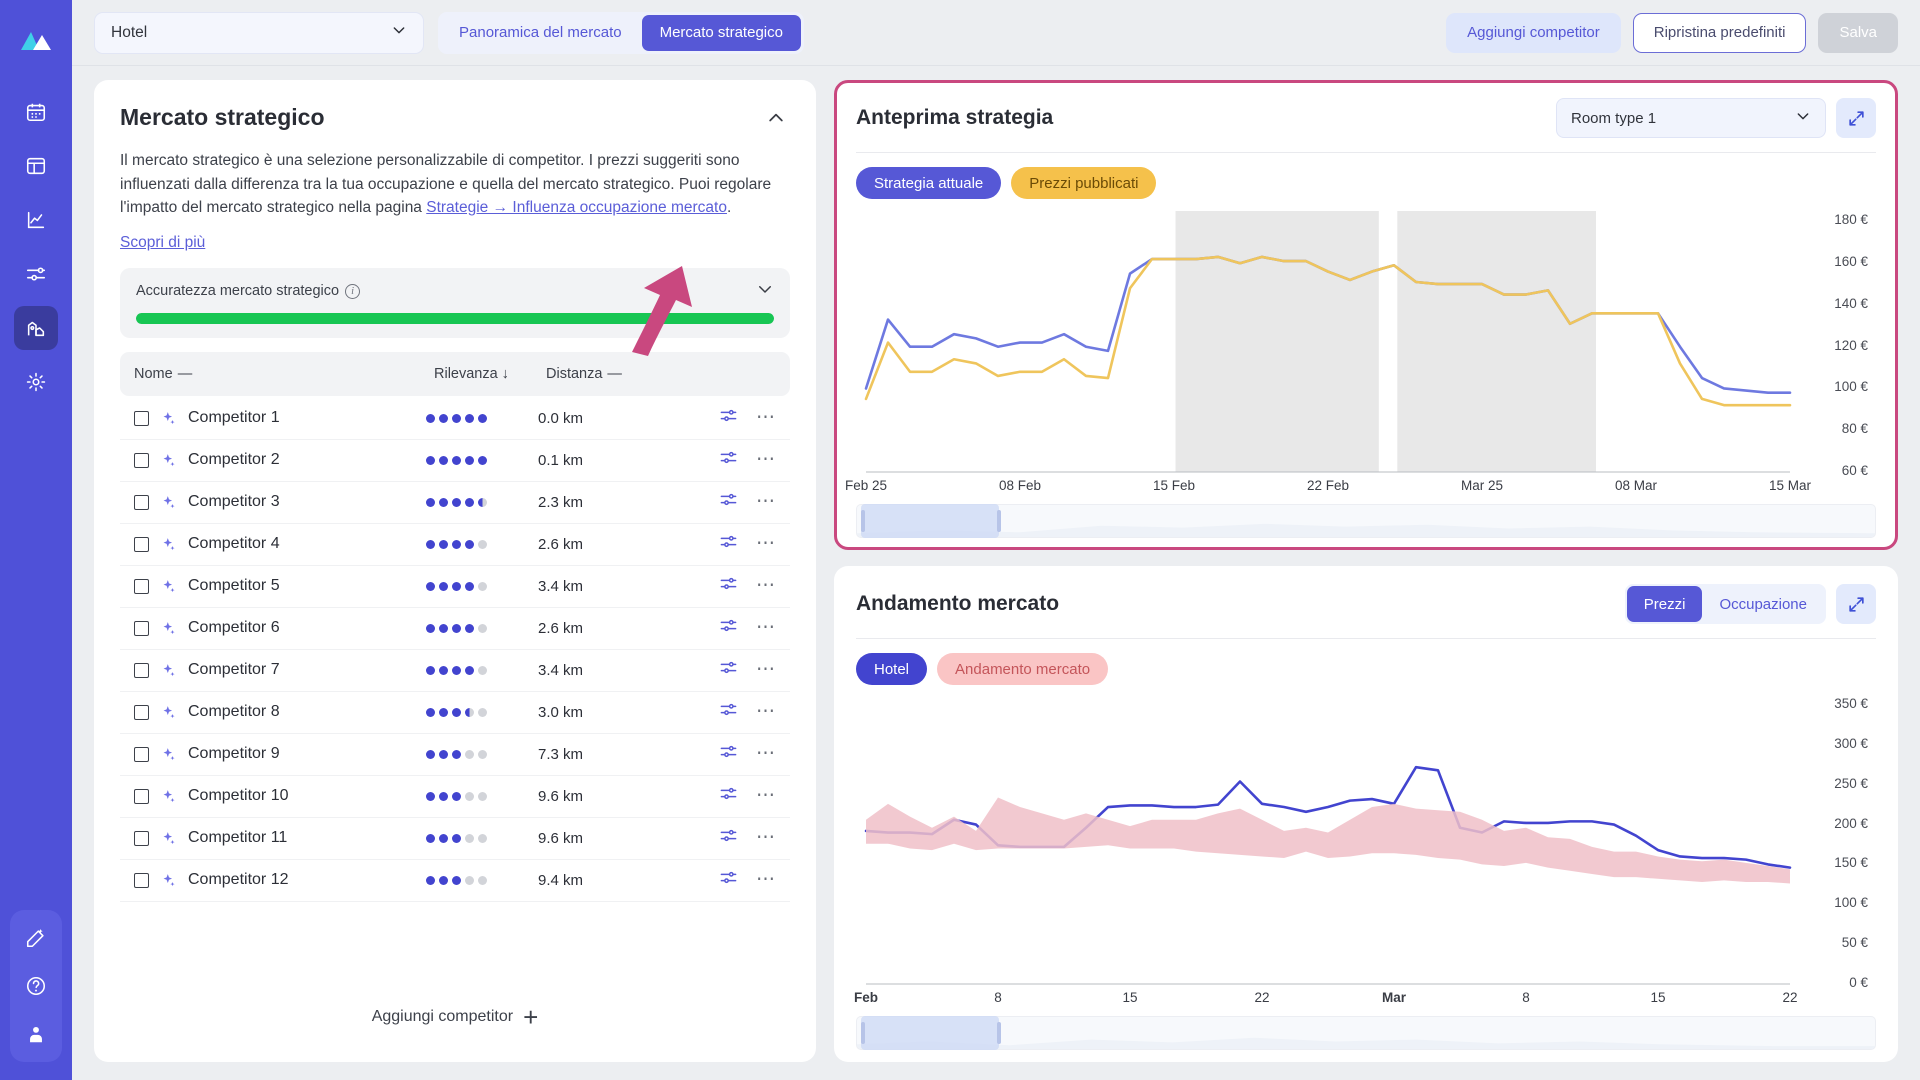  Describe the element at coordinates (442, 1016) in the screenshot. I see `add-competitor-footer-label: Aggiungi competitor` at that location.